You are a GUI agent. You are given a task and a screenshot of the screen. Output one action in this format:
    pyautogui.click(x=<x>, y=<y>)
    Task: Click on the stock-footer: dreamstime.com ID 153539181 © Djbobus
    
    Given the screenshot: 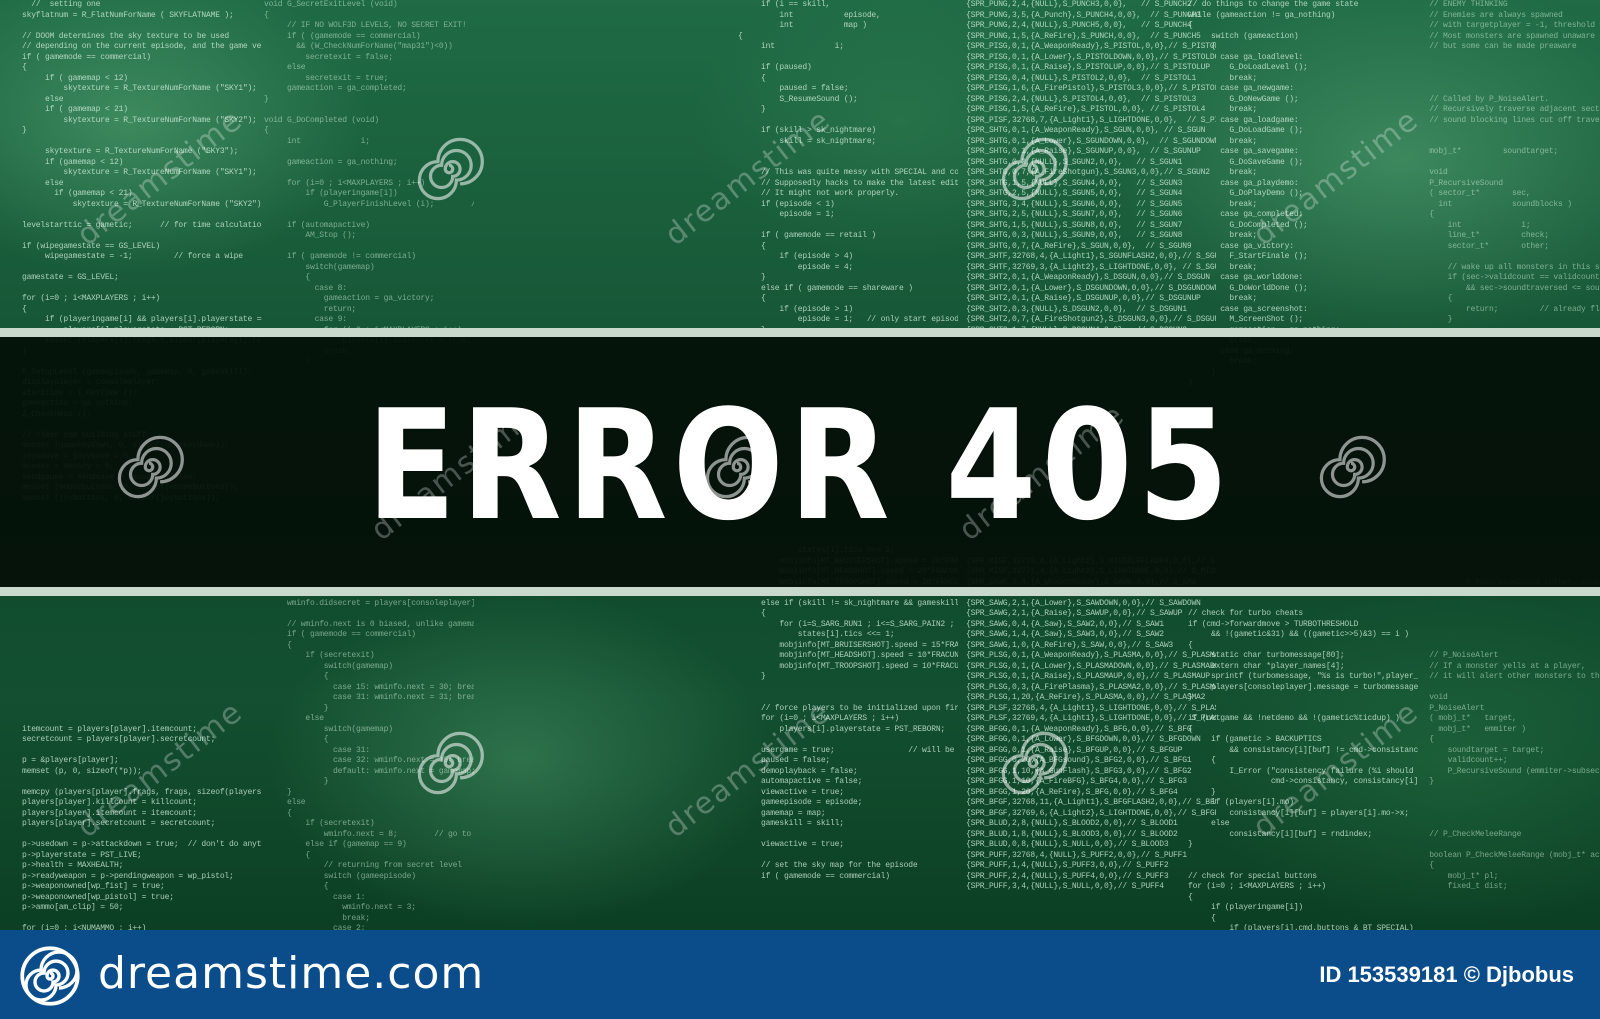 What is the action you would take?
    pyautogui.click(x=800, y=974)
    